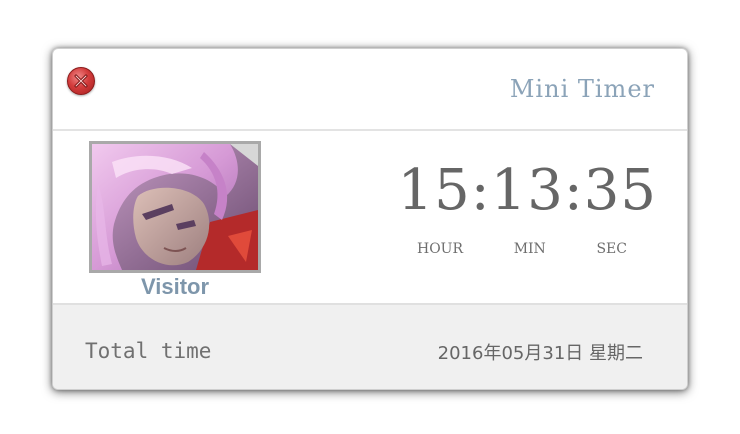  I want to click on app-title: Mini Timer, so click(582, 89).